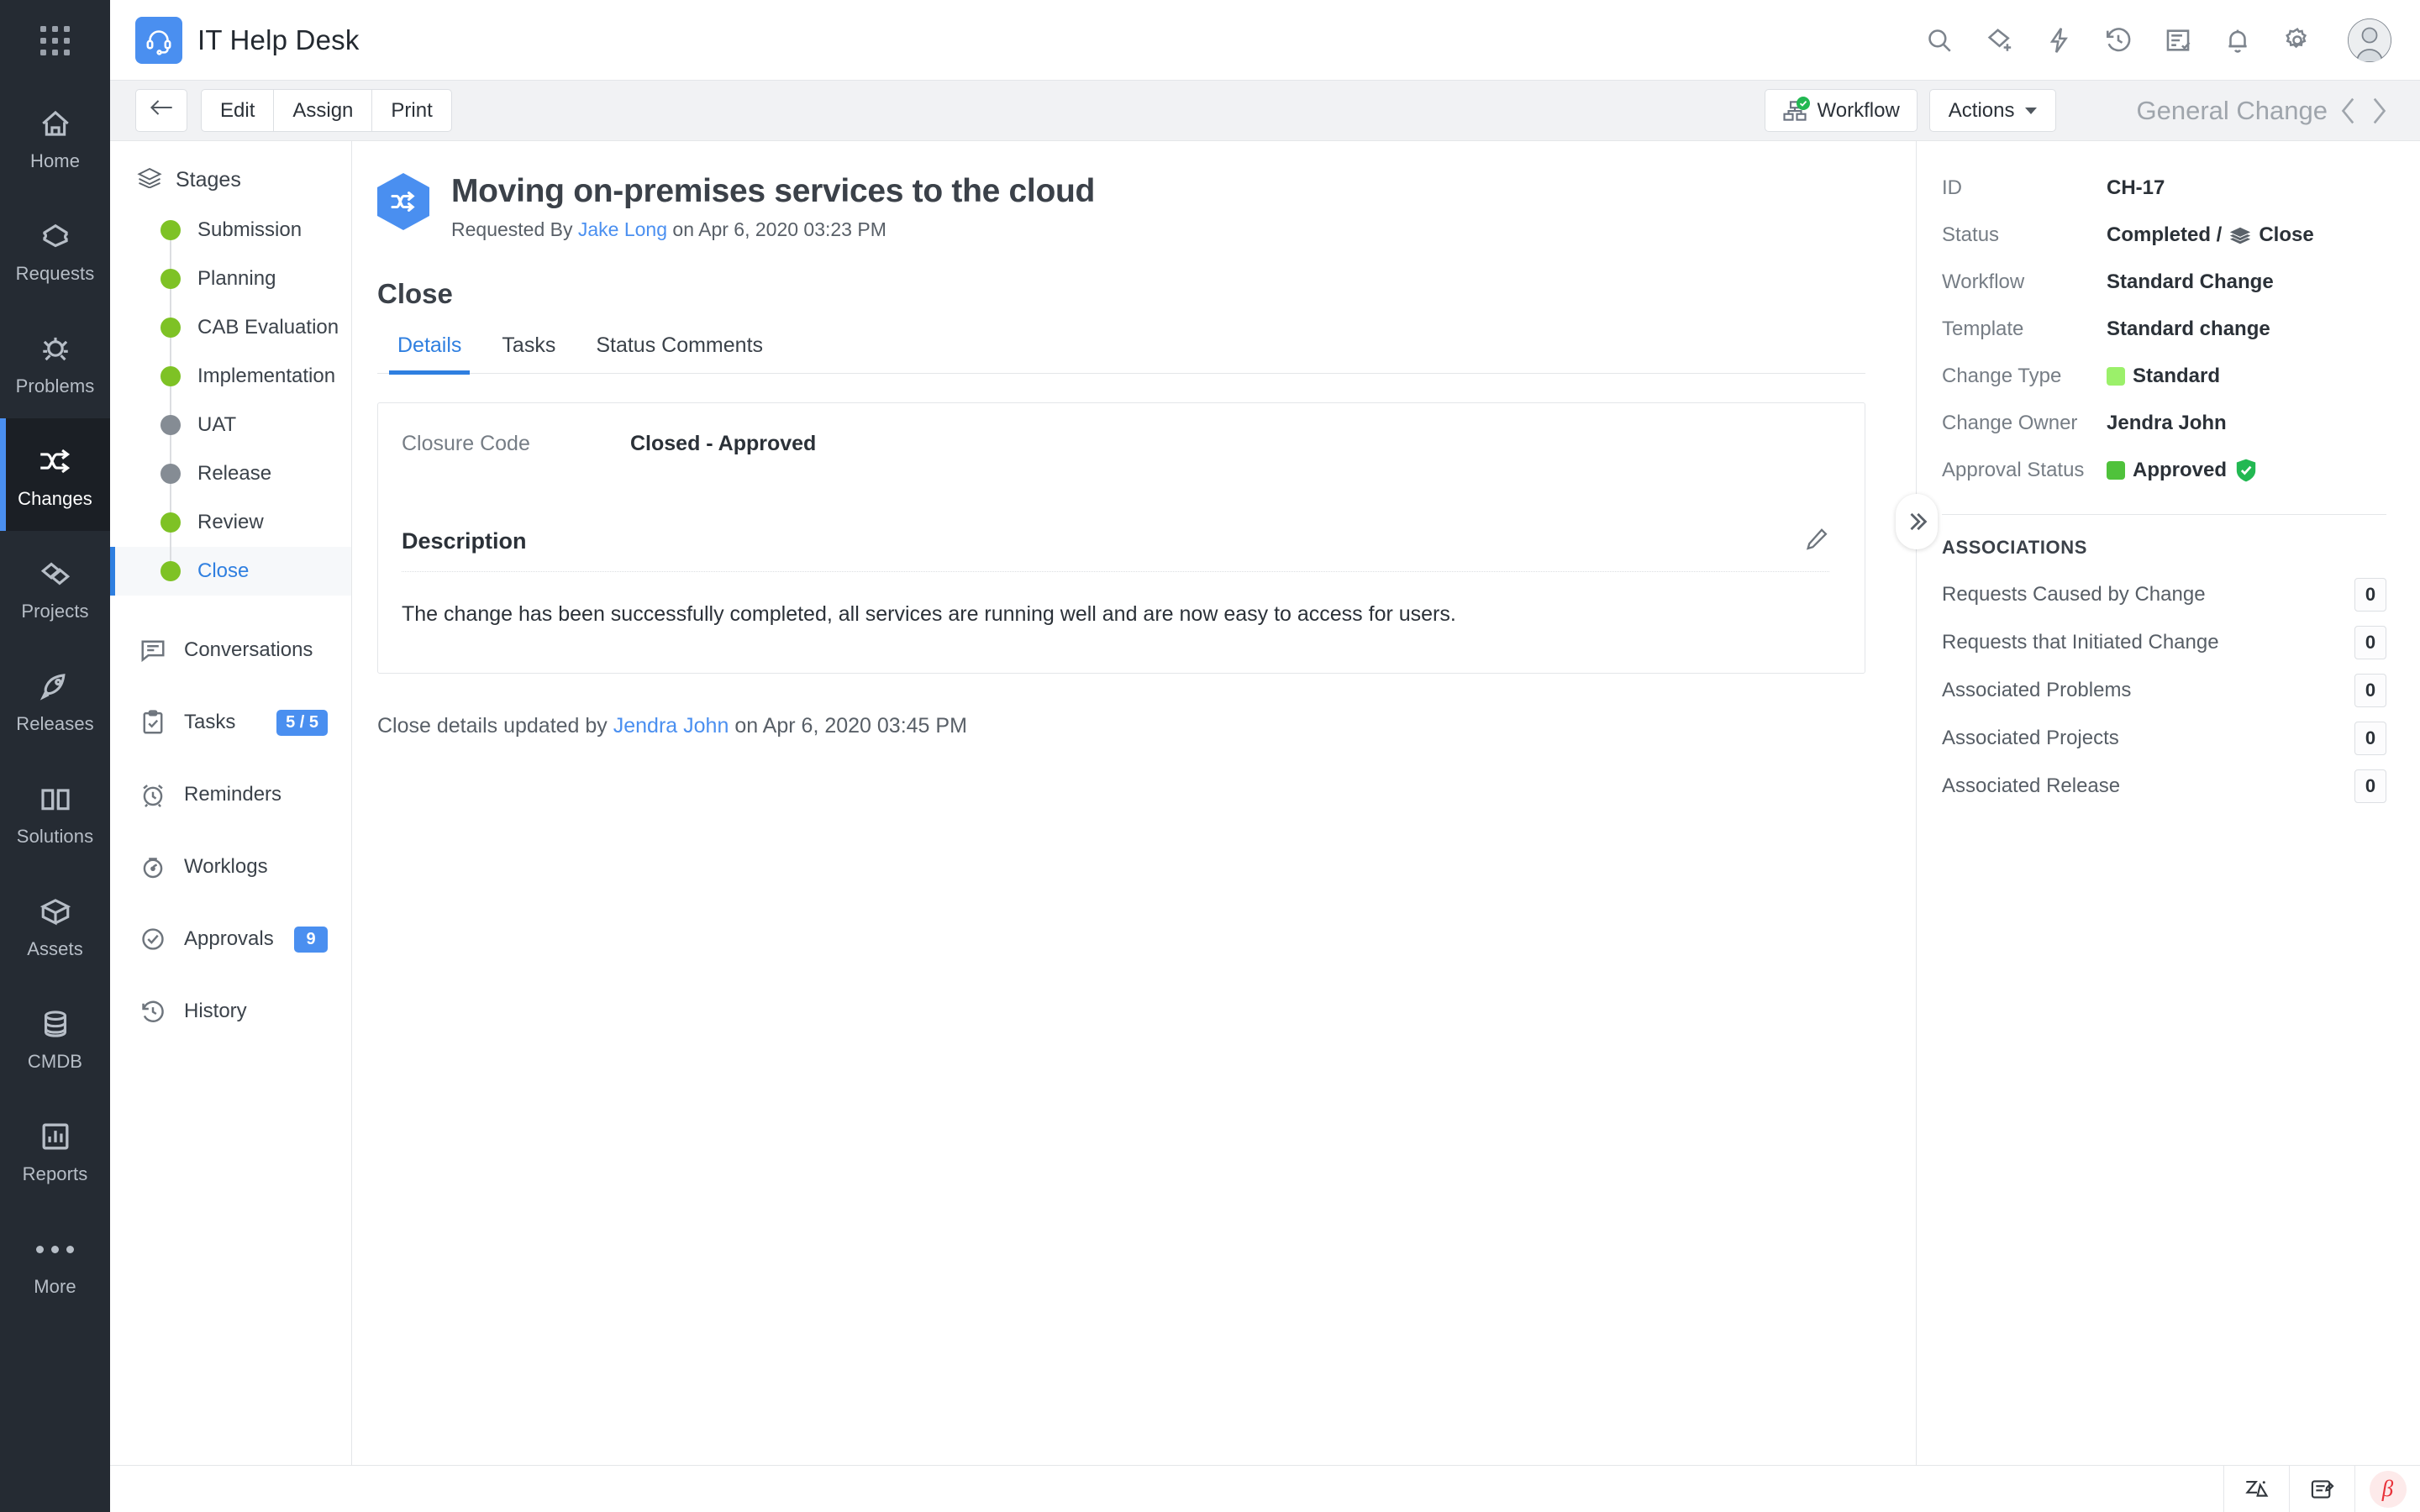 The width and height of the screenshot is (2420, 1512). I want to click on stage-submission: Submission, so click(231, 230).